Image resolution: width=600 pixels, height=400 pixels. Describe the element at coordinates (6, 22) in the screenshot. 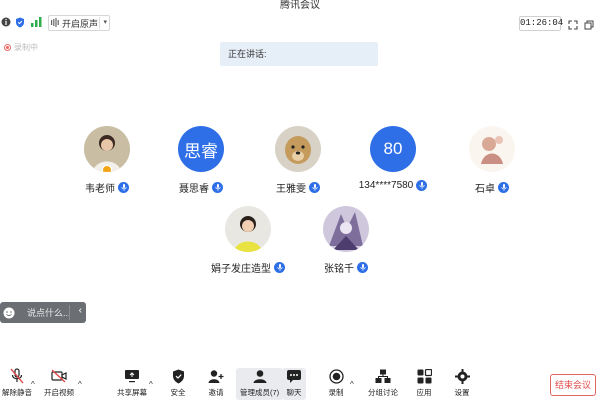

I see `info-icon` at that location.